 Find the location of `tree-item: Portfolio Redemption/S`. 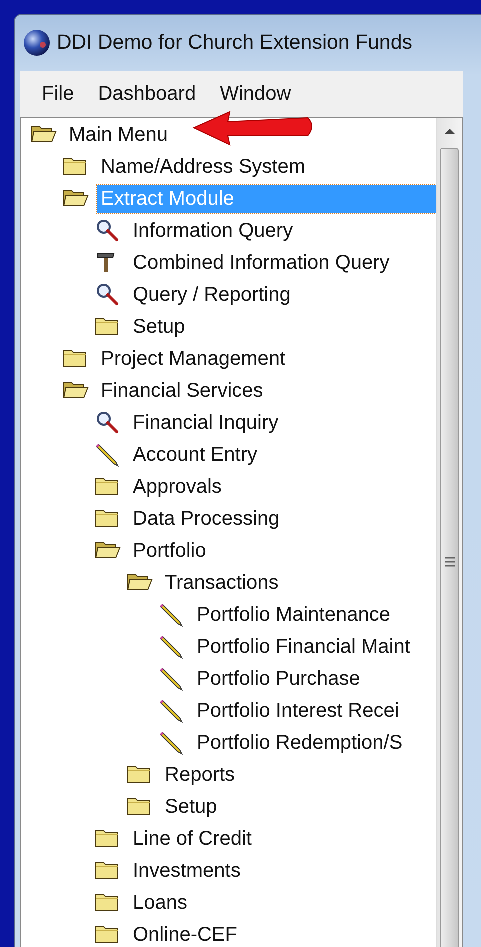

tree-item: Portfolio Redemption/S is located at coordinates (300, 743).